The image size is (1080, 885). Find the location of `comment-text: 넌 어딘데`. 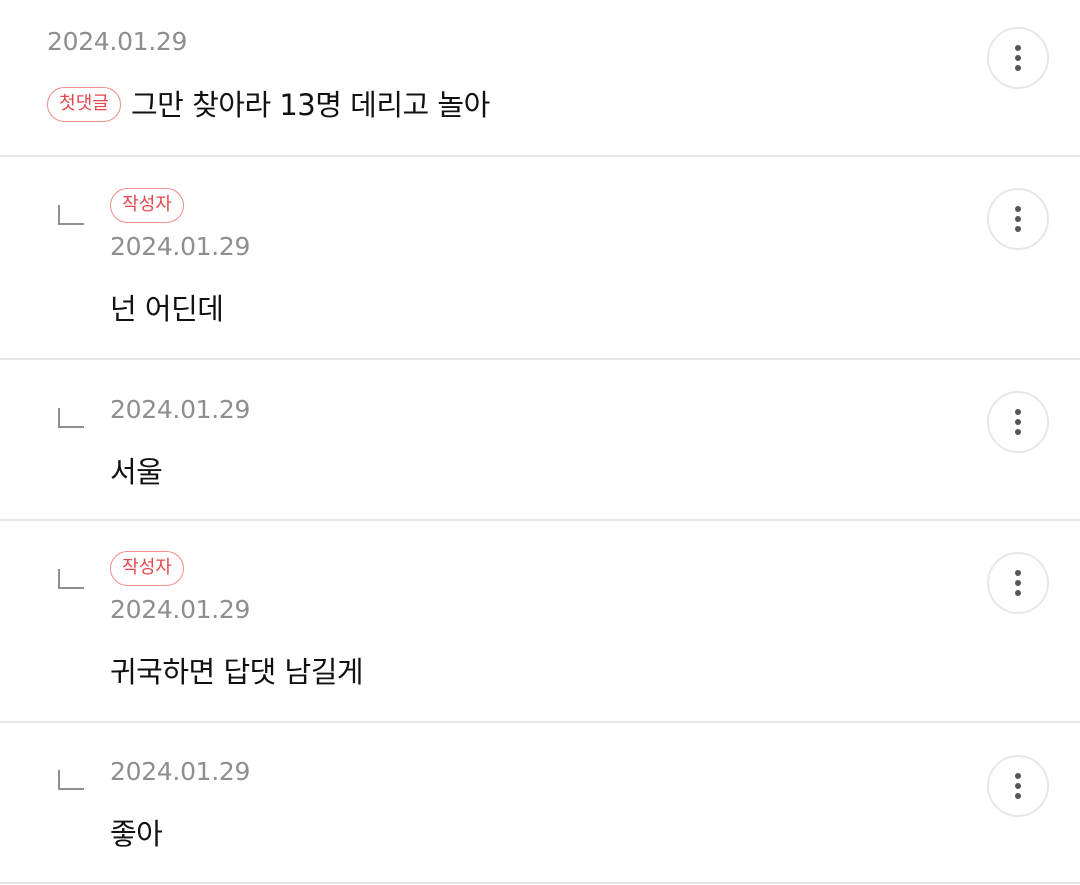

comment-text: 넌 어딘데 is located at coordinates (167, 309).